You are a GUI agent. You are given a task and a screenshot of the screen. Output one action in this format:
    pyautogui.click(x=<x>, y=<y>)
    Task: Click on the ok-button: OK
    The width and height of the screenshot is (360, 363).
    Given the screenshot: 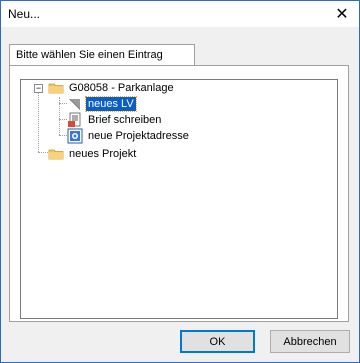 What is the action you would take?
    pyautogui.click(x=217, y=341)
    